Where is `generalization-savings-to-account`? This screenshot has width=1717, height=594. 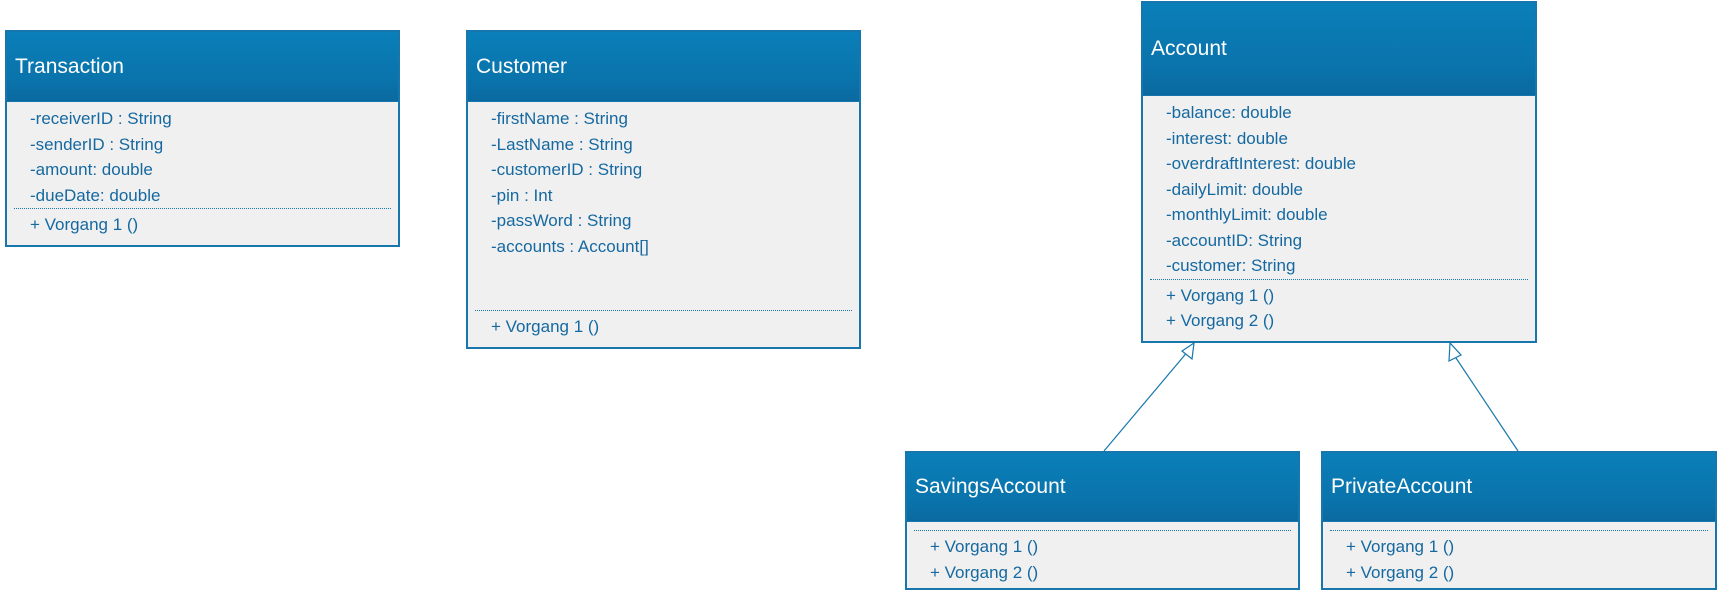 generalization-savings-to-account is located at coordinates (1149, 396).